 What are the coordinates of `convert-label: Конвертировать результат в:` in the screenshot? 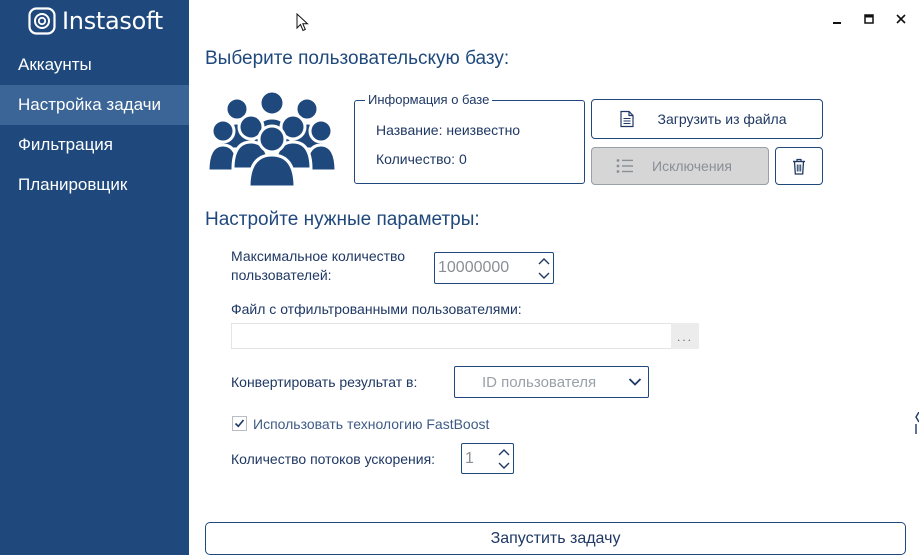 It's located at (324, 382).